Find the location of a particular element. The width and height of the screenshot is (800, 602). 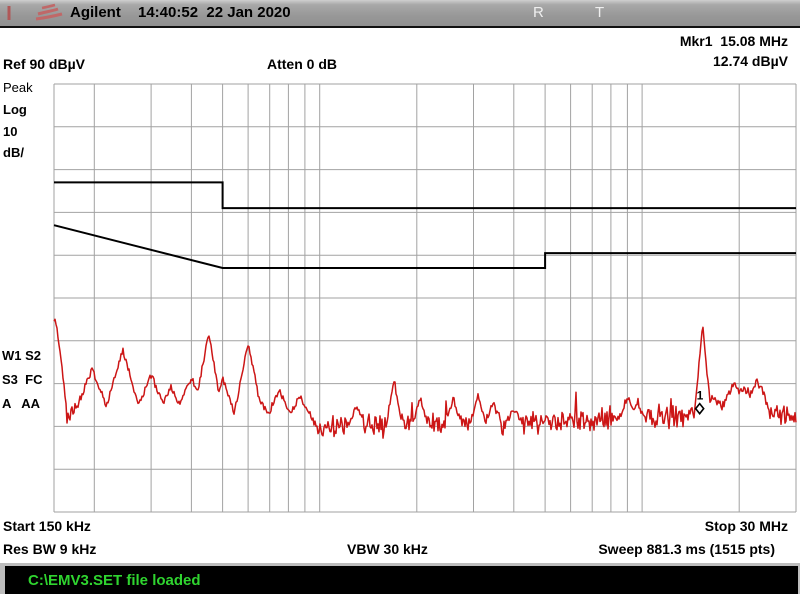

atten-label: Atten 0 dB is located at coordinates (302, 64).